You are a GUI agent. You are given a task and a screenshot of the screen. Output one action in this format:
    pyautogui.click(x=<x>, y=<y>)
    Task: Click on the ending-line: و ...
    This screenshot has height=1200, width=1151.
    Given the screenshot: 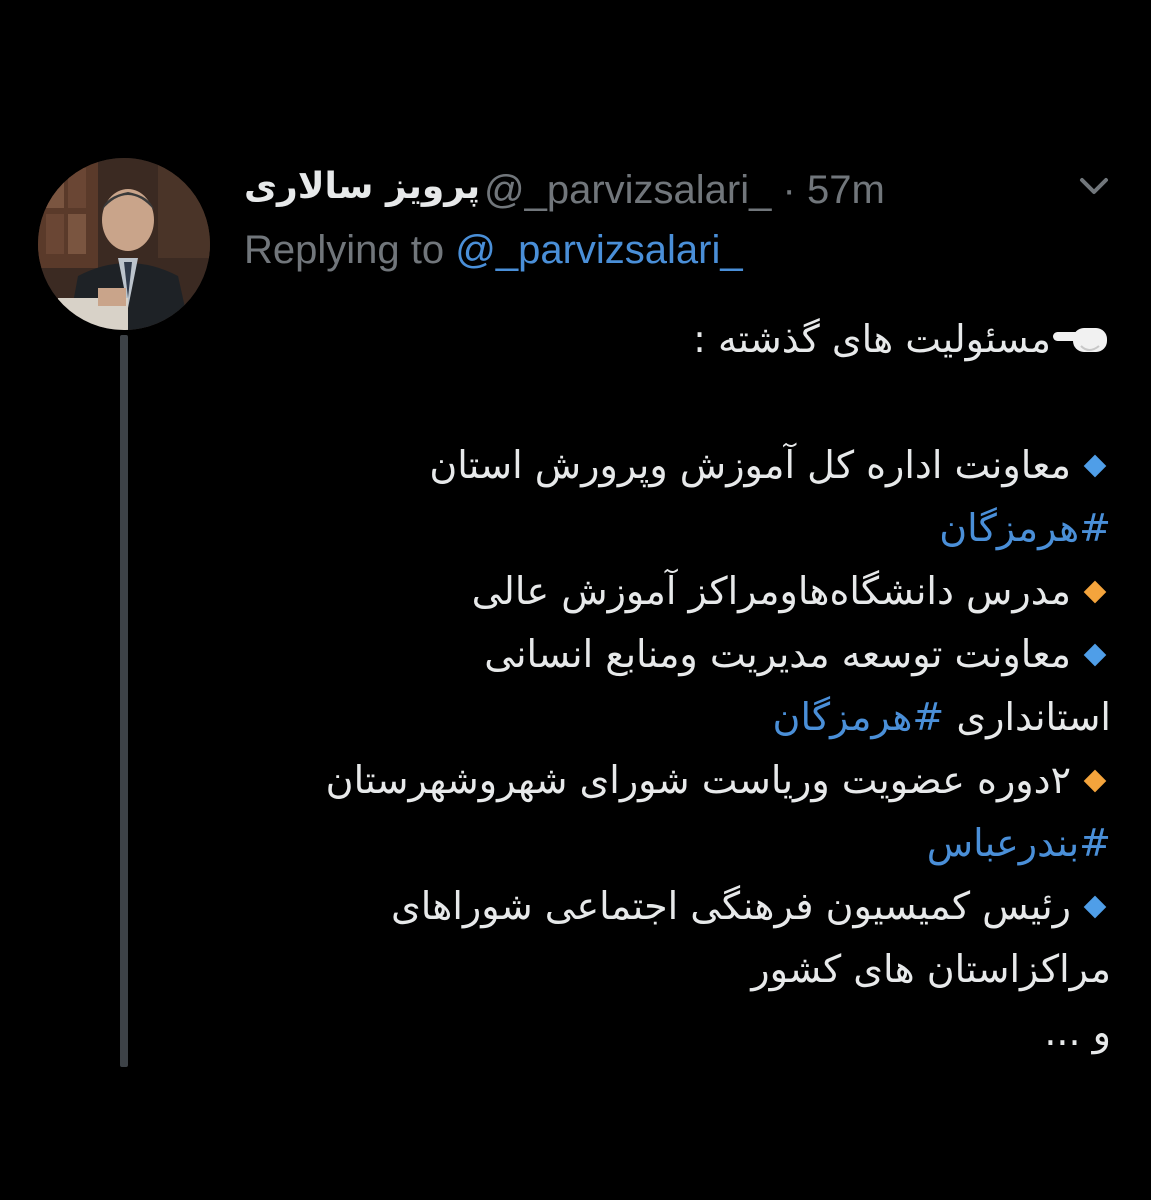 What is the action you would take?
    pyautogui.click(x=671, y=1032)
    